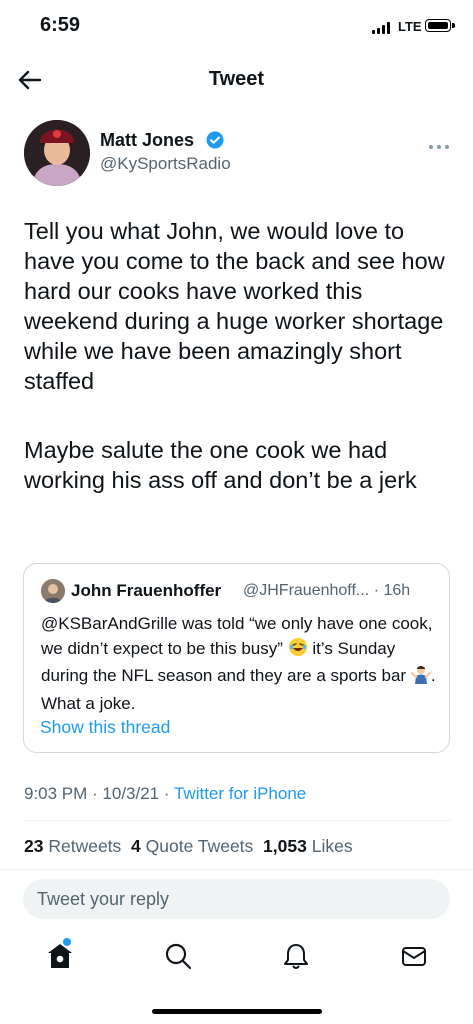 The image size is (473, 1024). I want to click on reply-input: Tweet your reply, so click(236, 899).